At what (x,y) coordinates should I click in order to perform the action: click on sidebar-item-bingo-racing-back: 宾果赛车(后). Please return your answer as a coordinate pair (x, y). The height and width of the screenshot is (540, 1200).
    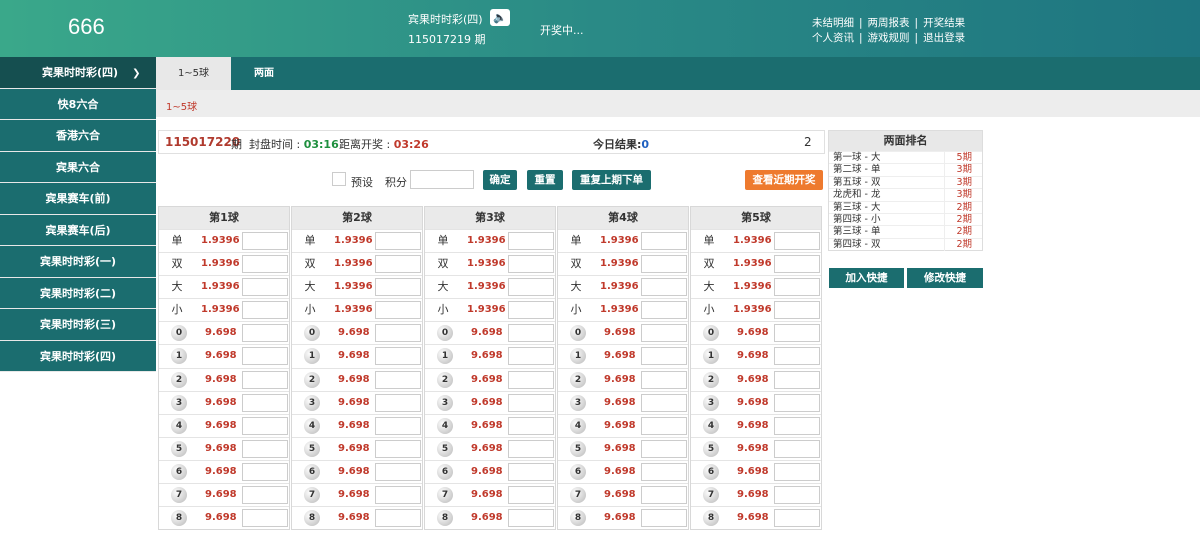
    Looking at the image, I should click on (78, 230).